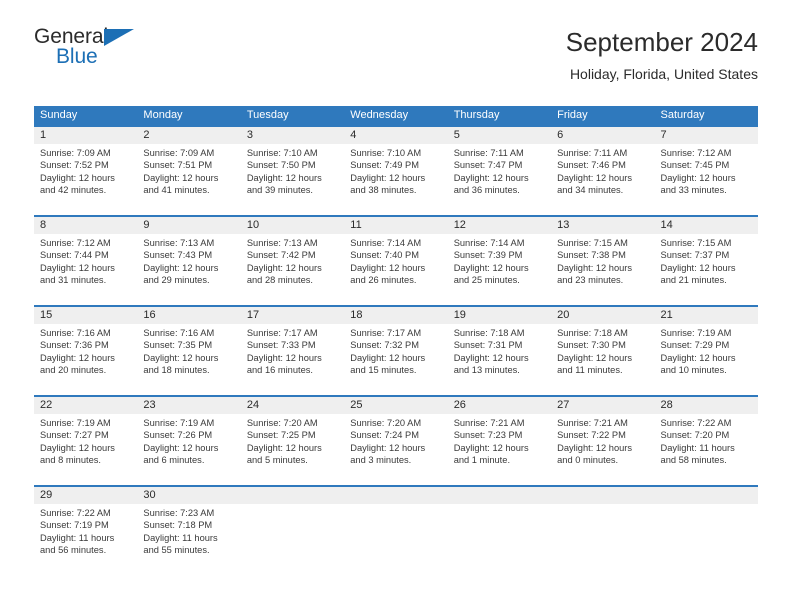 The height and width of the screenshot is (612, 792). I want to click on sunset-text: Sunset: 7:51 PM, so click(178, 165).